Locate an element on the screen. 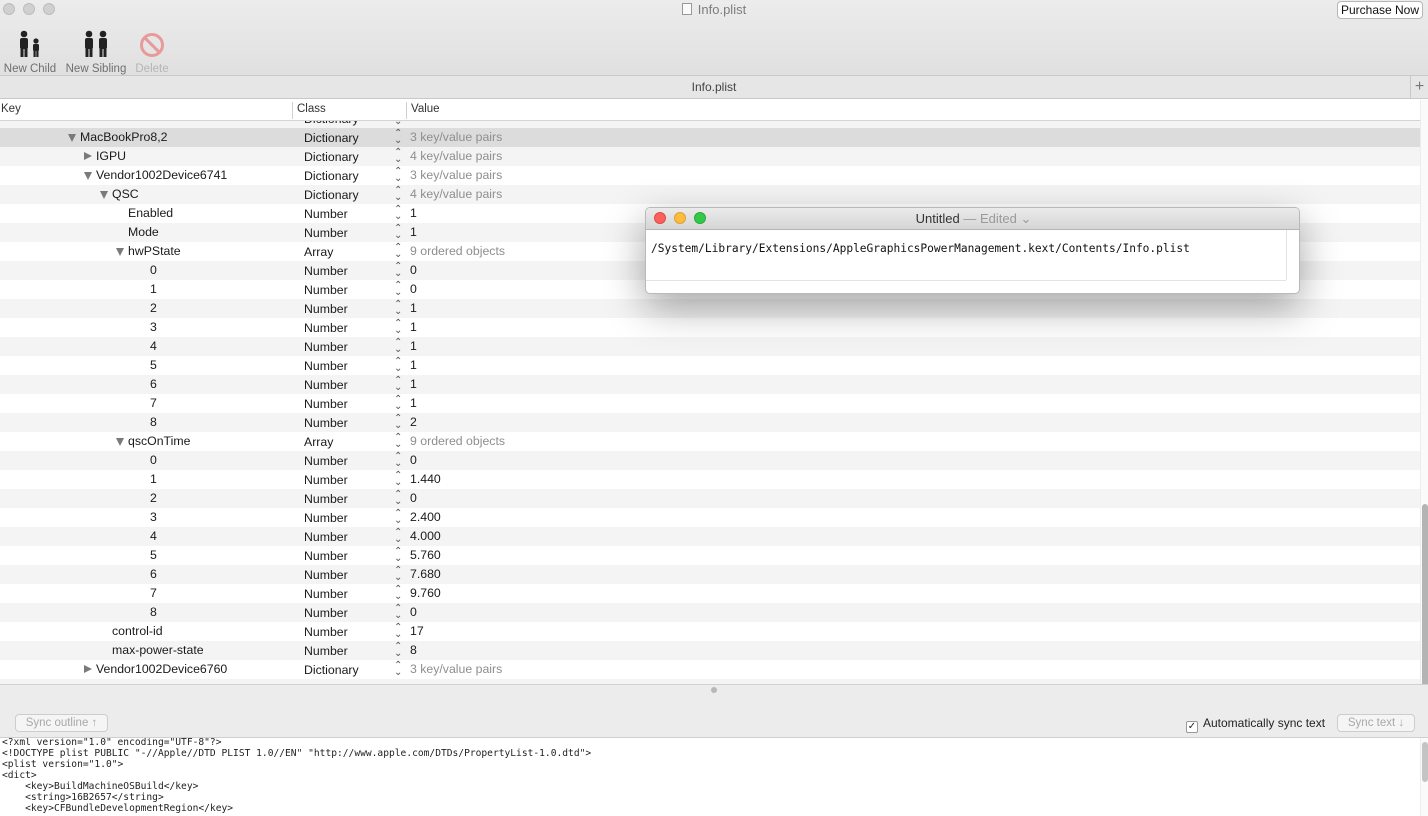 Image resolution: width=1428 pixels, height=816 pixels. new-child-button: New Child is located at coordinates (30, 49).